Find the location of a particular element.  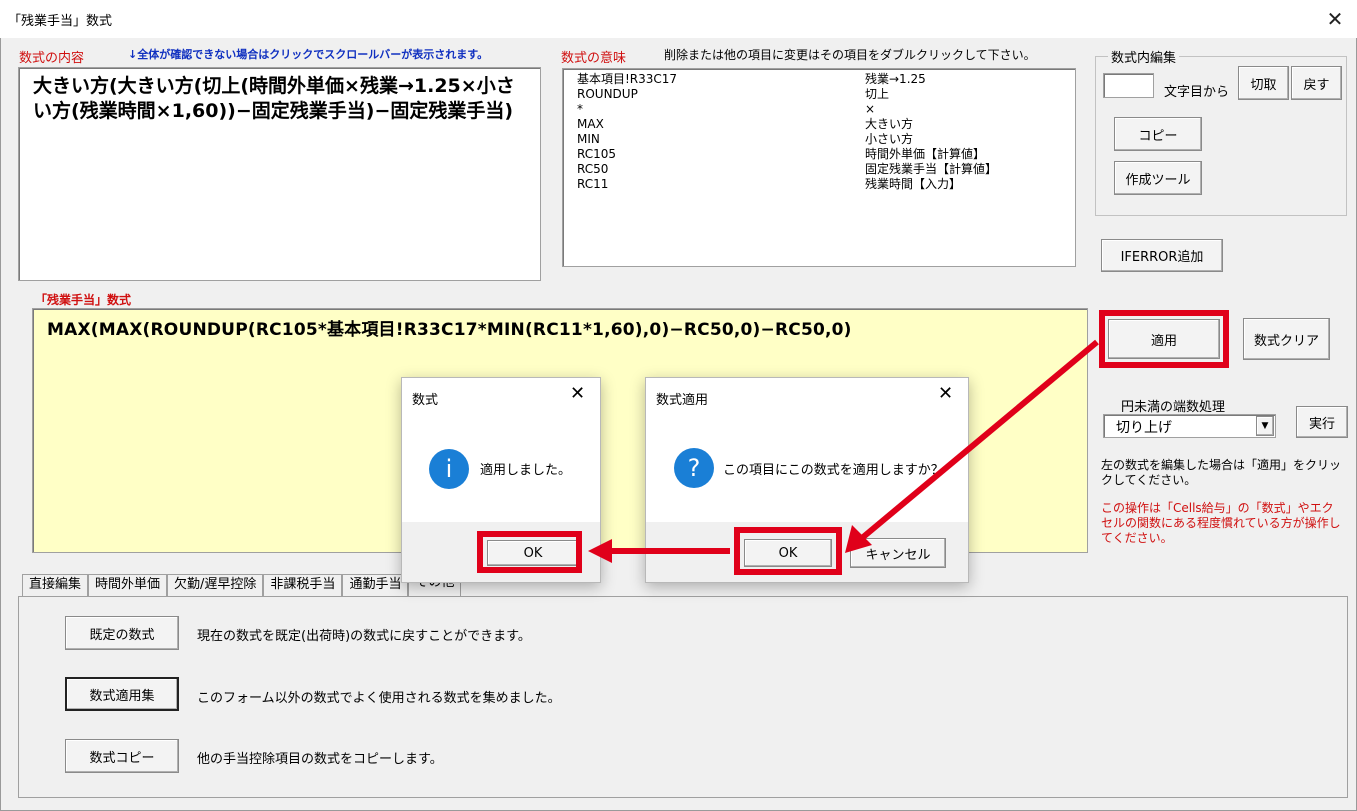

arrow-apply-to-ok is located at coordinates (979, 440).